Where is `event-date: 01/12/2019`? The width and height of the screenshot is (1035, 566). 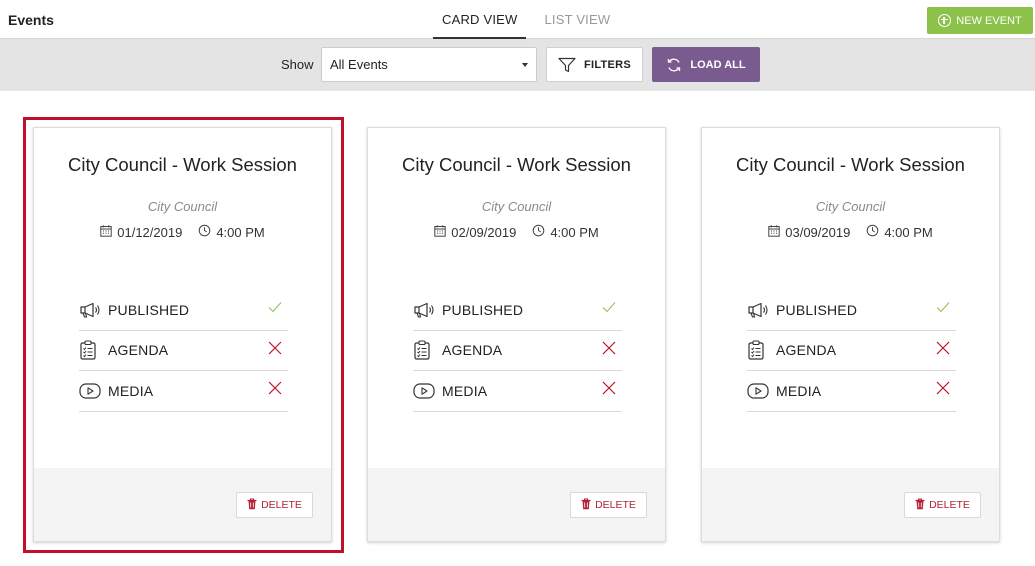
event-date: 01/12/2019 is located at coordinates (141, 232).